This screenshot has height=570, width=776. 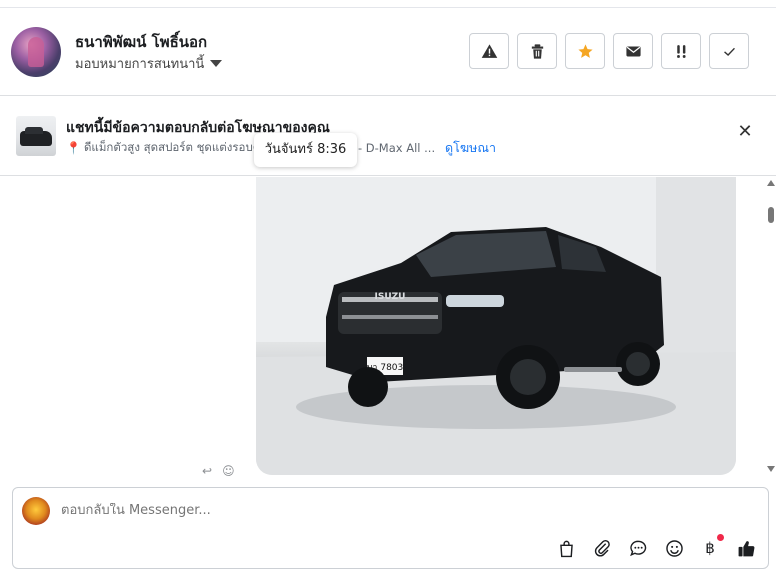 I want to click on caret-down-icon, so click(x=216, y=63).